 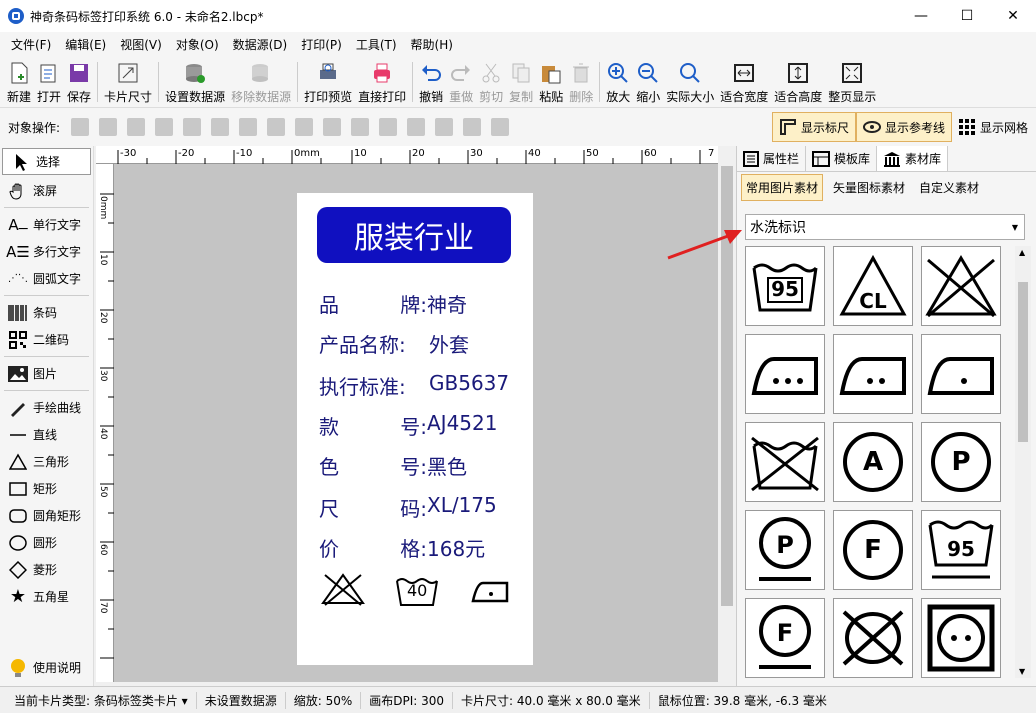 I want to click on print-preview-button: 打印预览, so click(x=328, y=82).